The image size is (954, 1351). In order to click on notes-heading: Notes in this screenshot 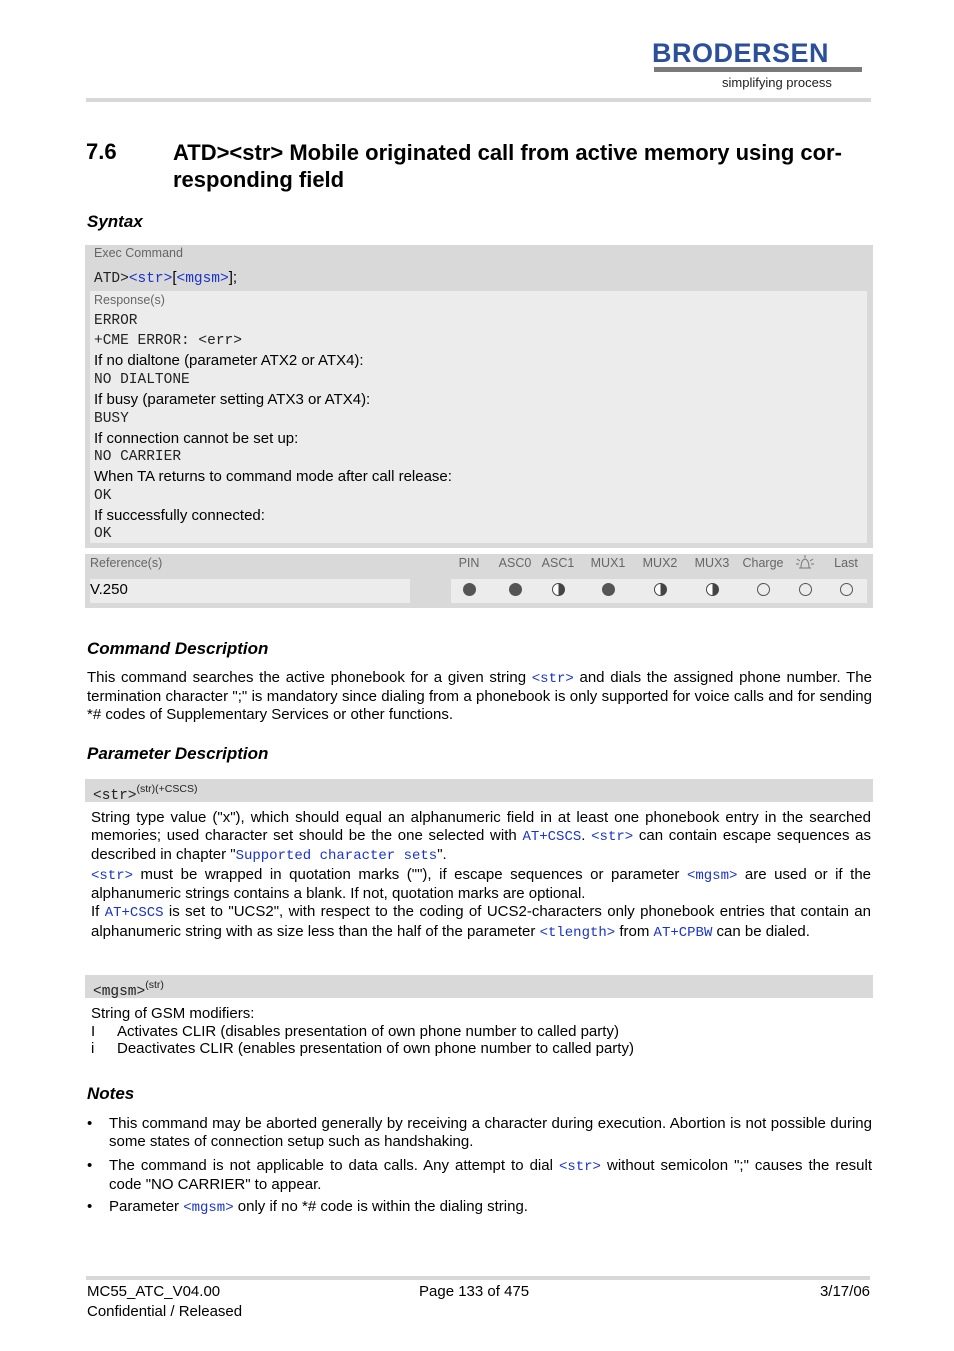, I will do `click(111, 1093)`.